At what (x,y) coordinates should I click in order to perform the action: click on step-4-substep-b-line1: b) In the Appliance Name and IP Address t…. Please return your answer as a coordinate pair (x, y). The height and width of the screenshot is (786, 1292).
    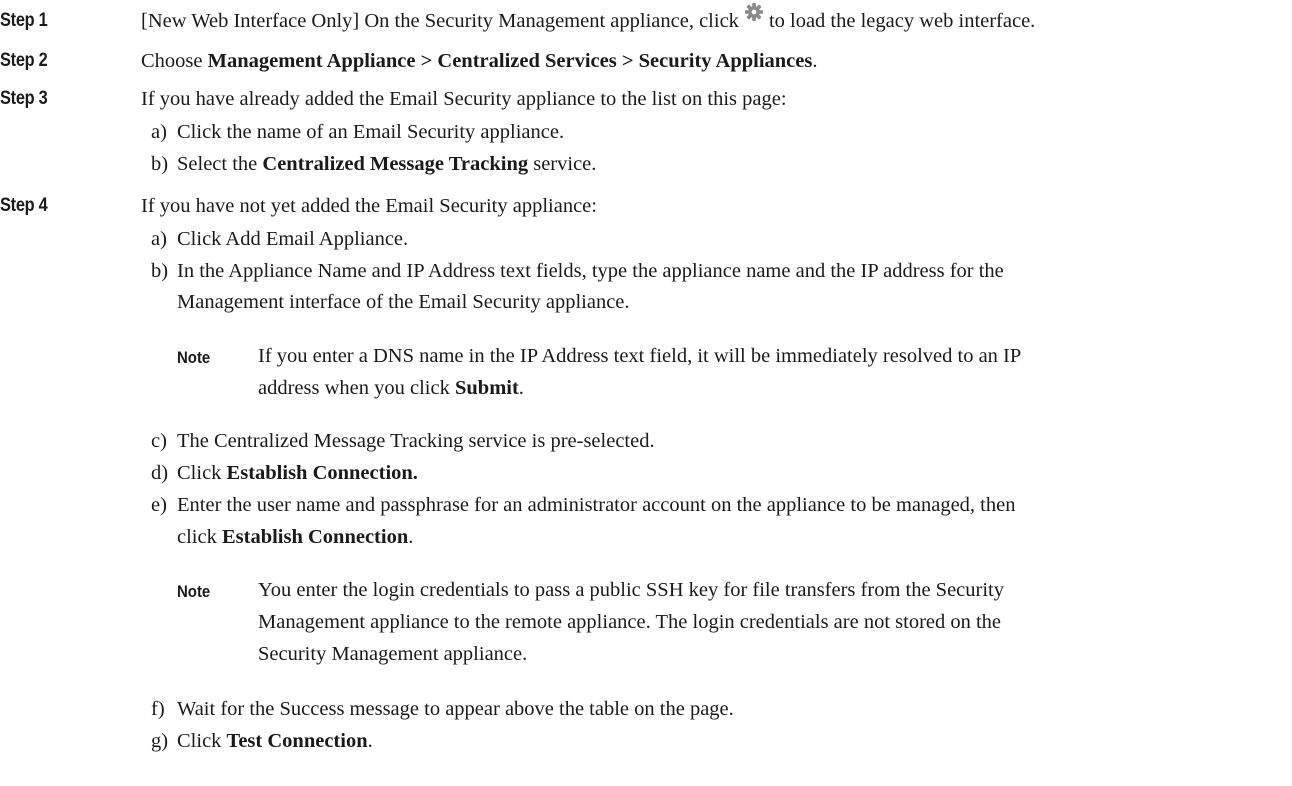
    Looking at the image, I should click on (577, 271).